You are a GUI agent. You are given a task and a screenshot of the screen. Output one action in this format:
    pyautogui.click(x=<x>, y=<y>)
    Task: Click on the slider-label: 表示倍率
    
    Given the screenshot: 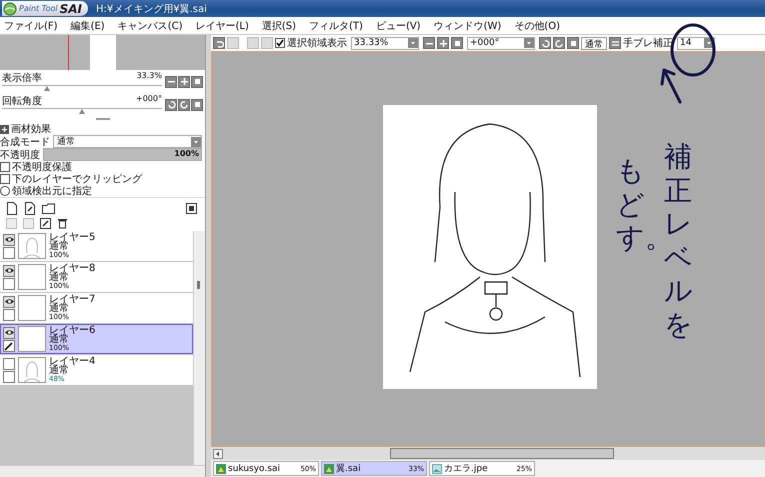 What is the action you would take?
    pyautogui.click(x=22, y=78)
    